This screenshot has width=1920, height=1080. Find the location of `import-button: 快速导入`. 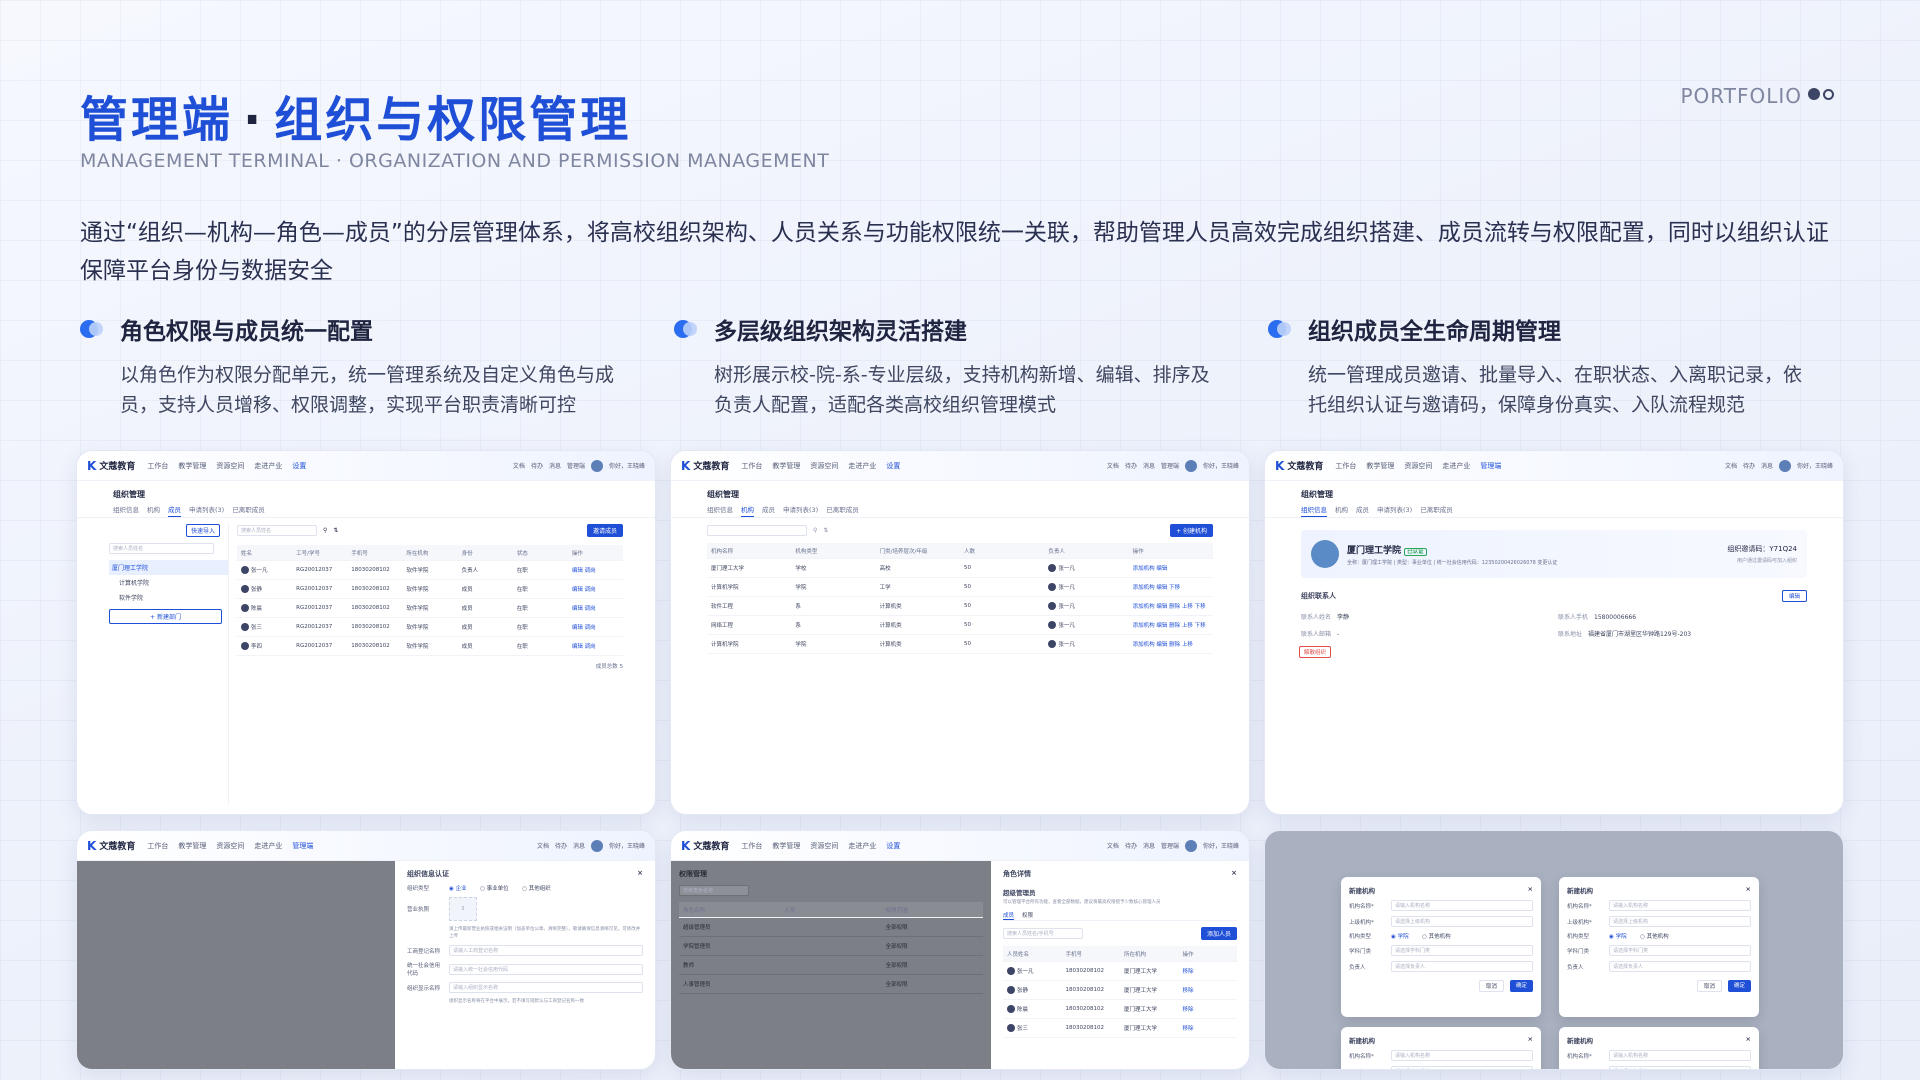

import-button: 快速导入 is located at coordinates (202, 530).